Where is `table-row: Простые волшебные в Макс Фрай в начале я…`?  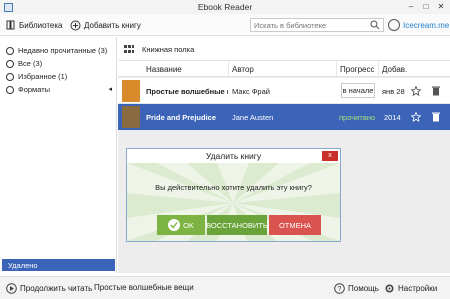
table-row: Простые волшебные в Макс Фрай в начале я… is located at coordinates (284, 91).